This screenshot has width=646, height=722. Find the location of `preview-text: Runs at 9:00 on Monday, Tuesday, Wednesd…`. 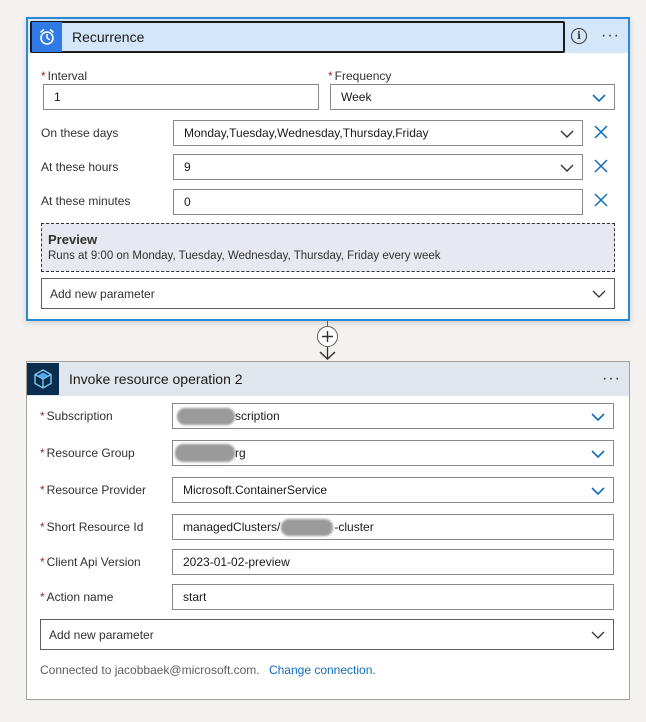

preview-text: Runs at 9:00 on Monday, Tuesday, Wednesd… is located at coordinates (244, 256).